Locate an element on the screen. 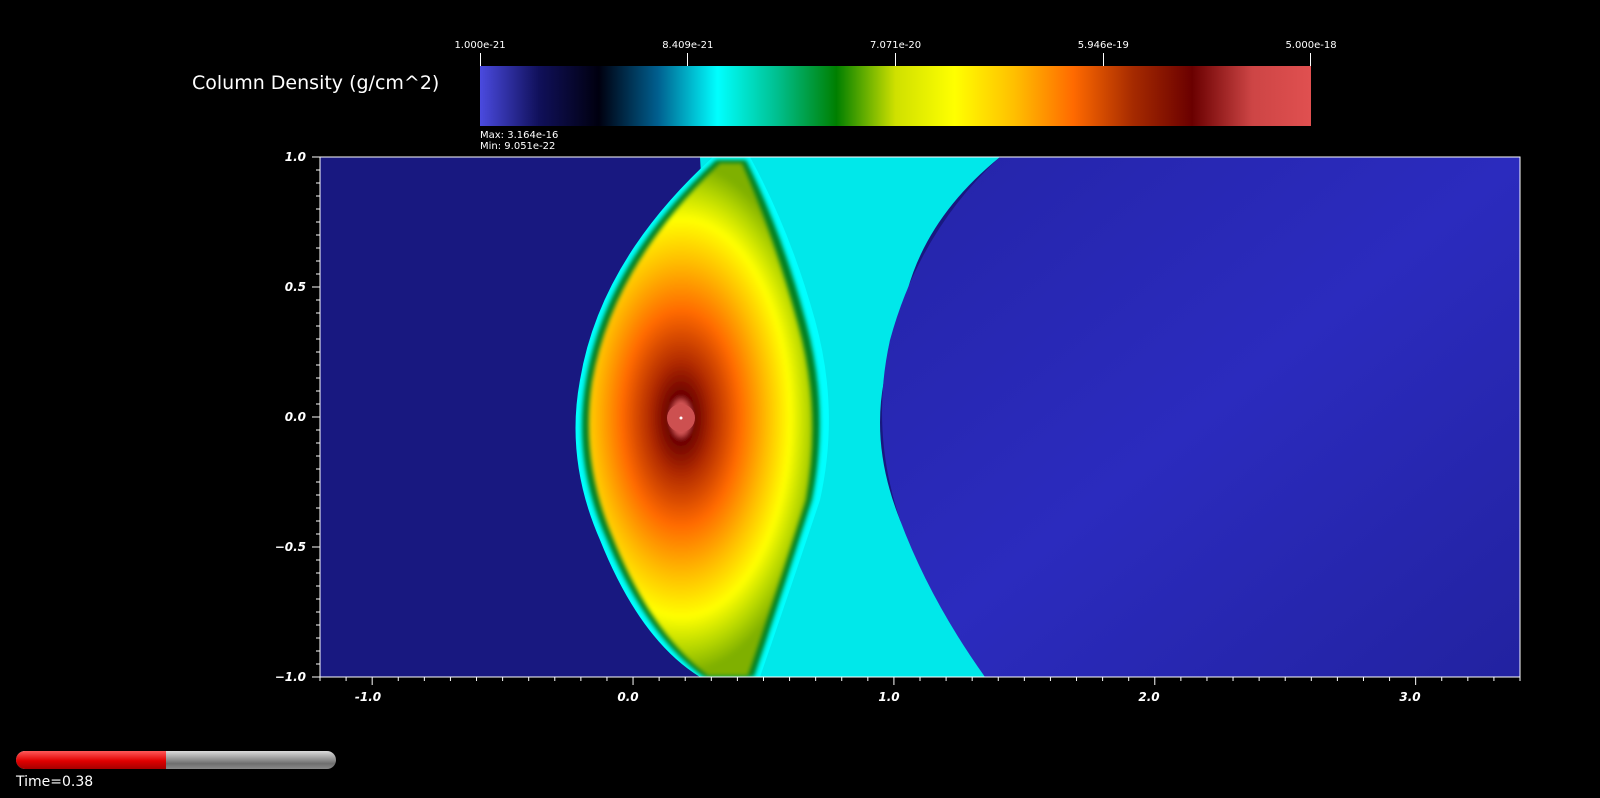  x-tick-label: -1.0 is located at coordinates (368, 697).